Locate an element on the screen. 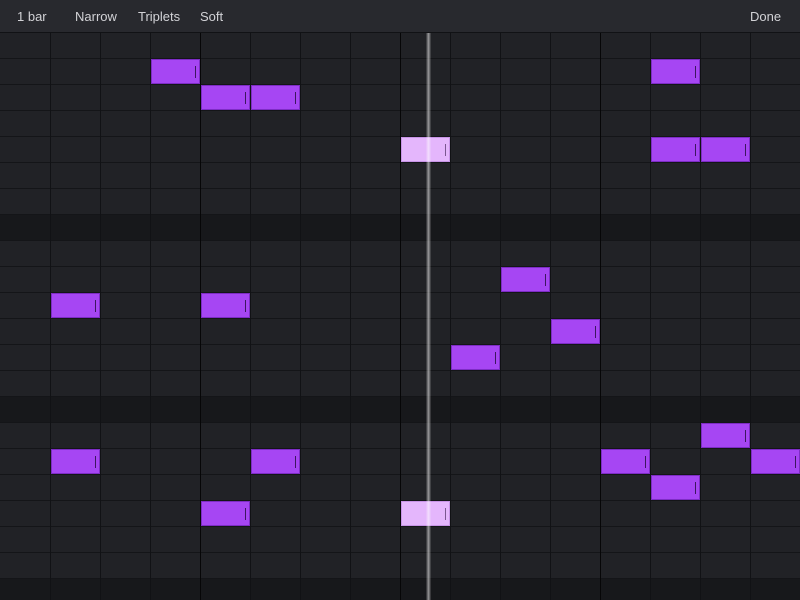  narrow-button: Narrow is located at coordinates (96, 16).